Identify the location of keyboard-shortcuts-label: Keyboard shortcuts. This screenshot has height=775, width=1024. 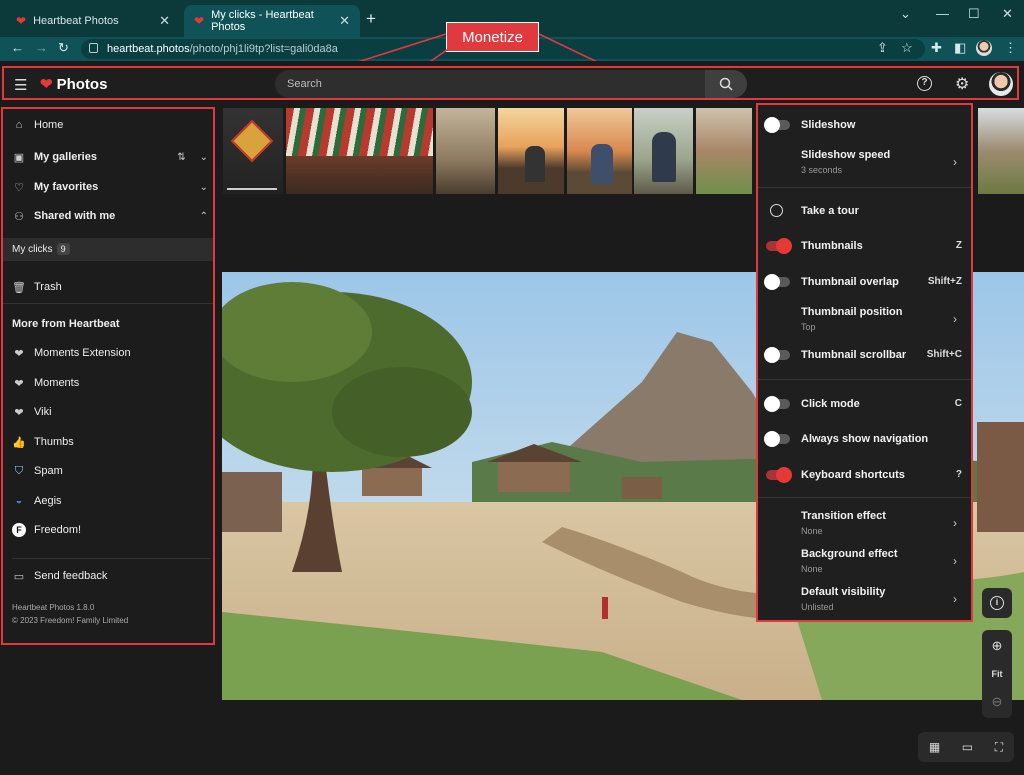
(853, 475).